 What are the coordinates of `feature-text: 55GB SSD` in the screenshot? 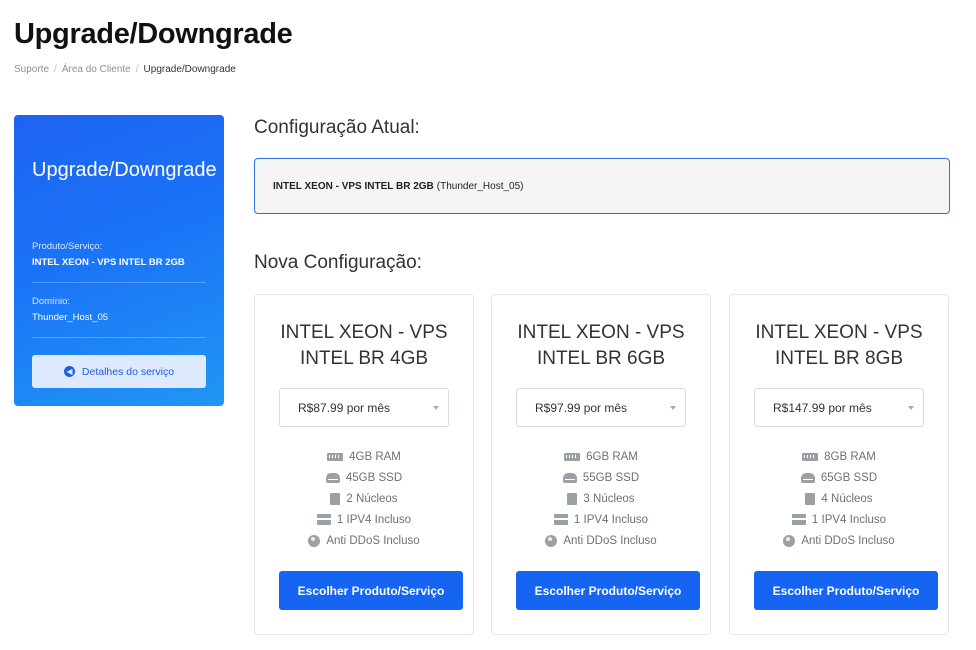 It's located at (611, 477).